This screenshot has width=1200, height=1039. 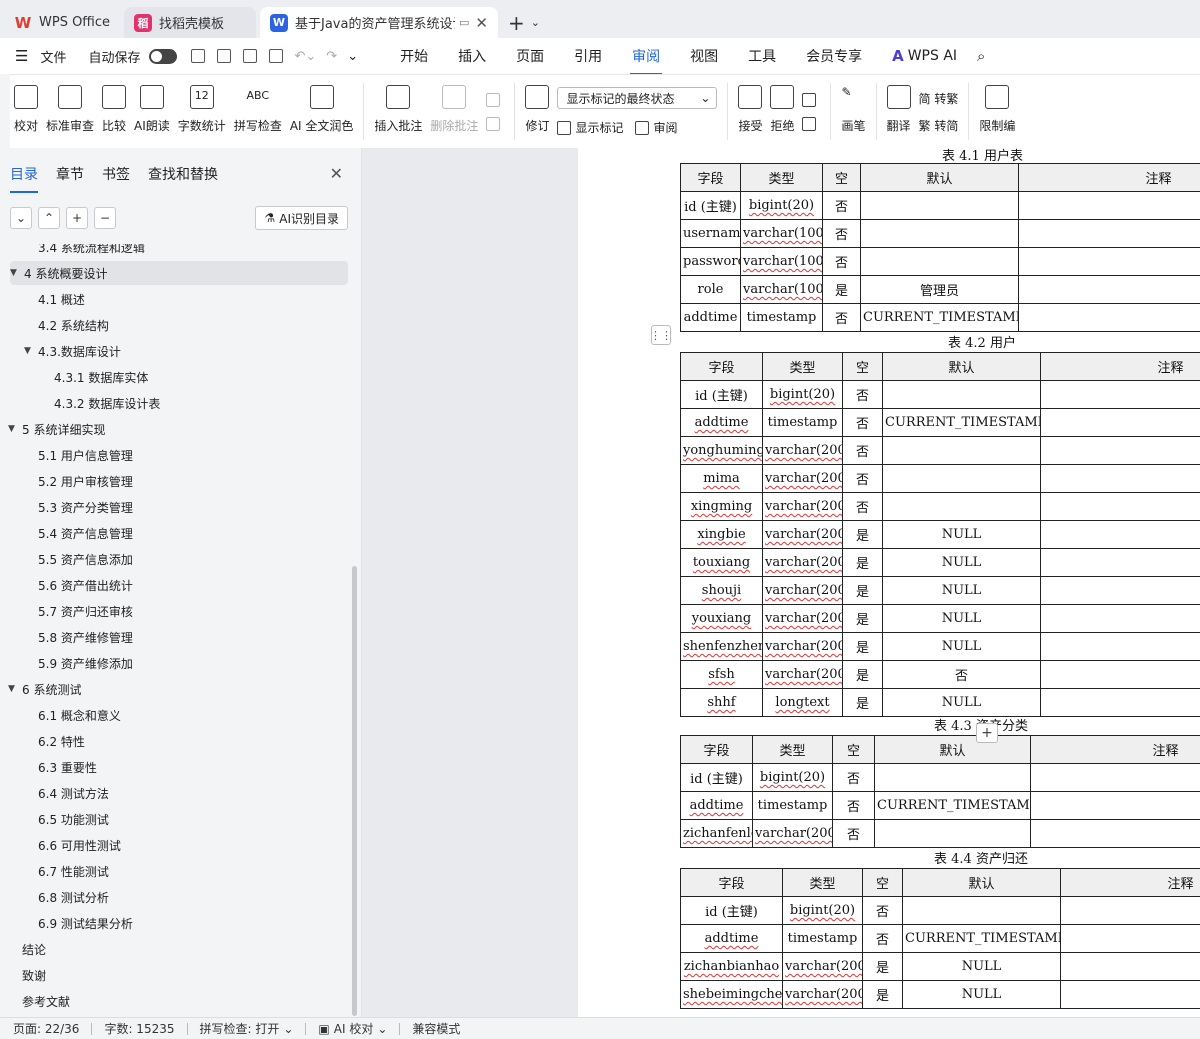 What do you see at coordinates (170, 251) in the screenshot?
I see `toc-item: 3.4 系统流程和逻辑` at bounding box center [170, 251].